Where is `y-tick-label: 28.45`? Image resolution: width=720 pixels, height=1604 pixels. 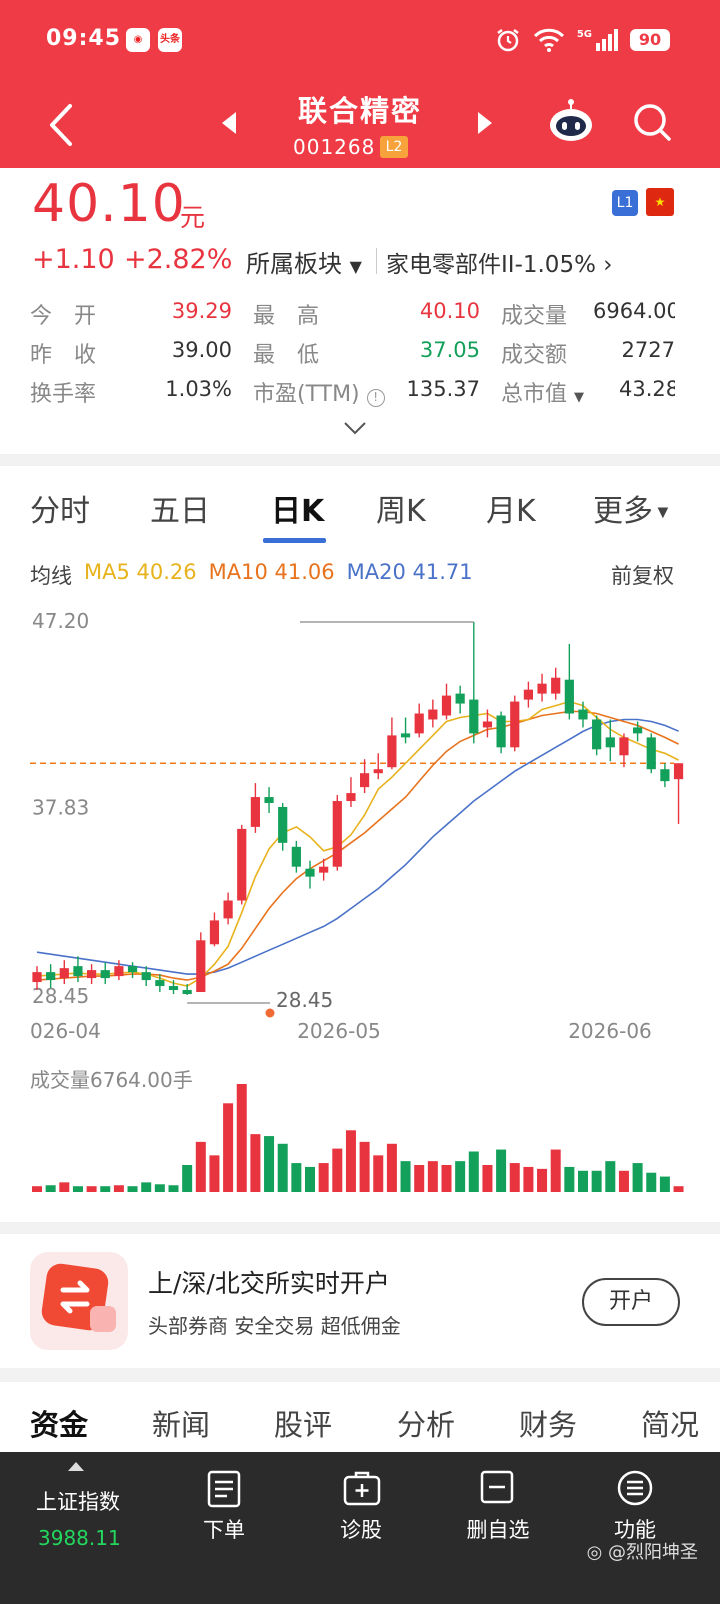
y-tick-label: 28.45 is located at coordinates (60, 996).